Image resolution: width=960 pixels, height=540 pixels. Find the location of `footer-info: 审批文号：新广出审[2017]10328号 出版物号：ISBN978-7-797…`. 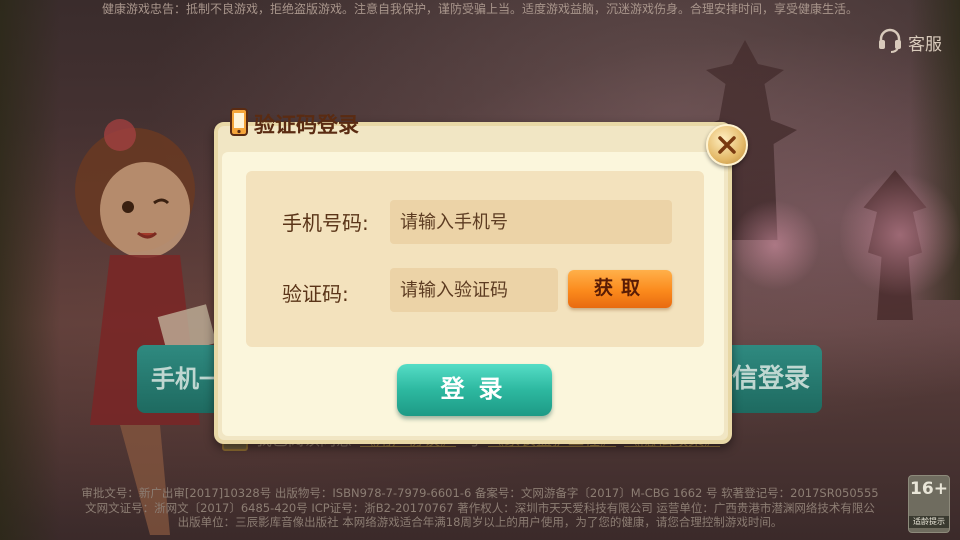

footer-info: 审批文号：新广出审[2017]10328号 出版物号：ISBN978-7-797… is located at coordinates (480, 508).